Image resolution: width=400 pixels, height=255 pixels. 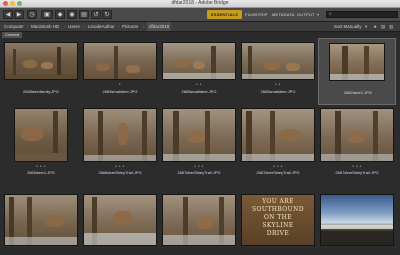 I want to click on output-button: ▤, so click(x=84, y=14).